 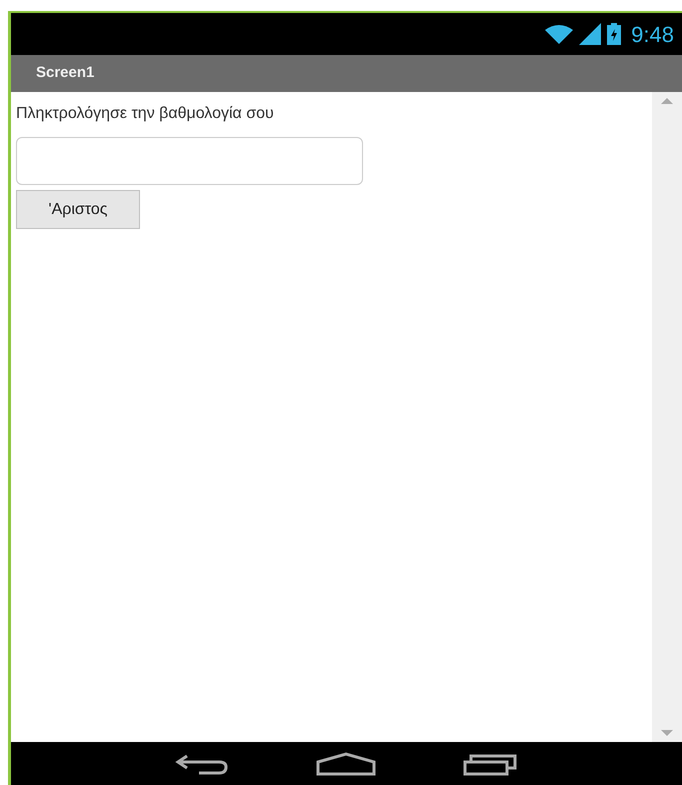 I want to click on scroll-up-icon, so click(x=667, y=100).